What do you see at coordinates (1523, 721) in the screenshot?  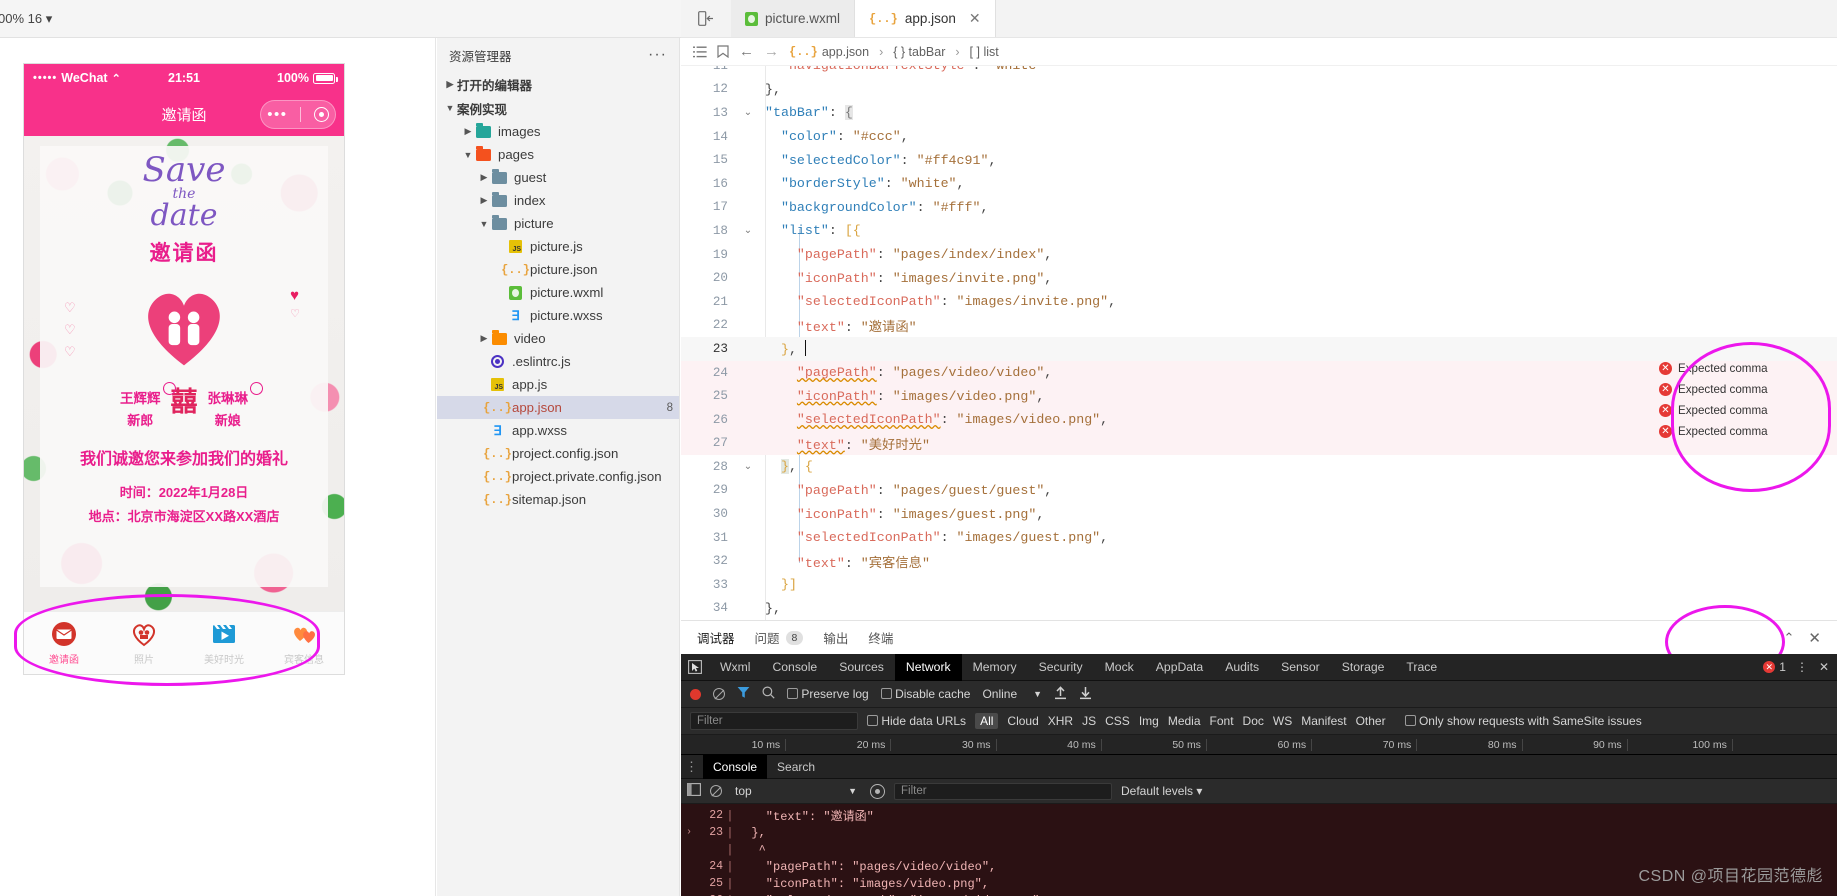 I see `samesite-checkbox: Only show requests with SameSite issues` at bounding box center [1523, 721].